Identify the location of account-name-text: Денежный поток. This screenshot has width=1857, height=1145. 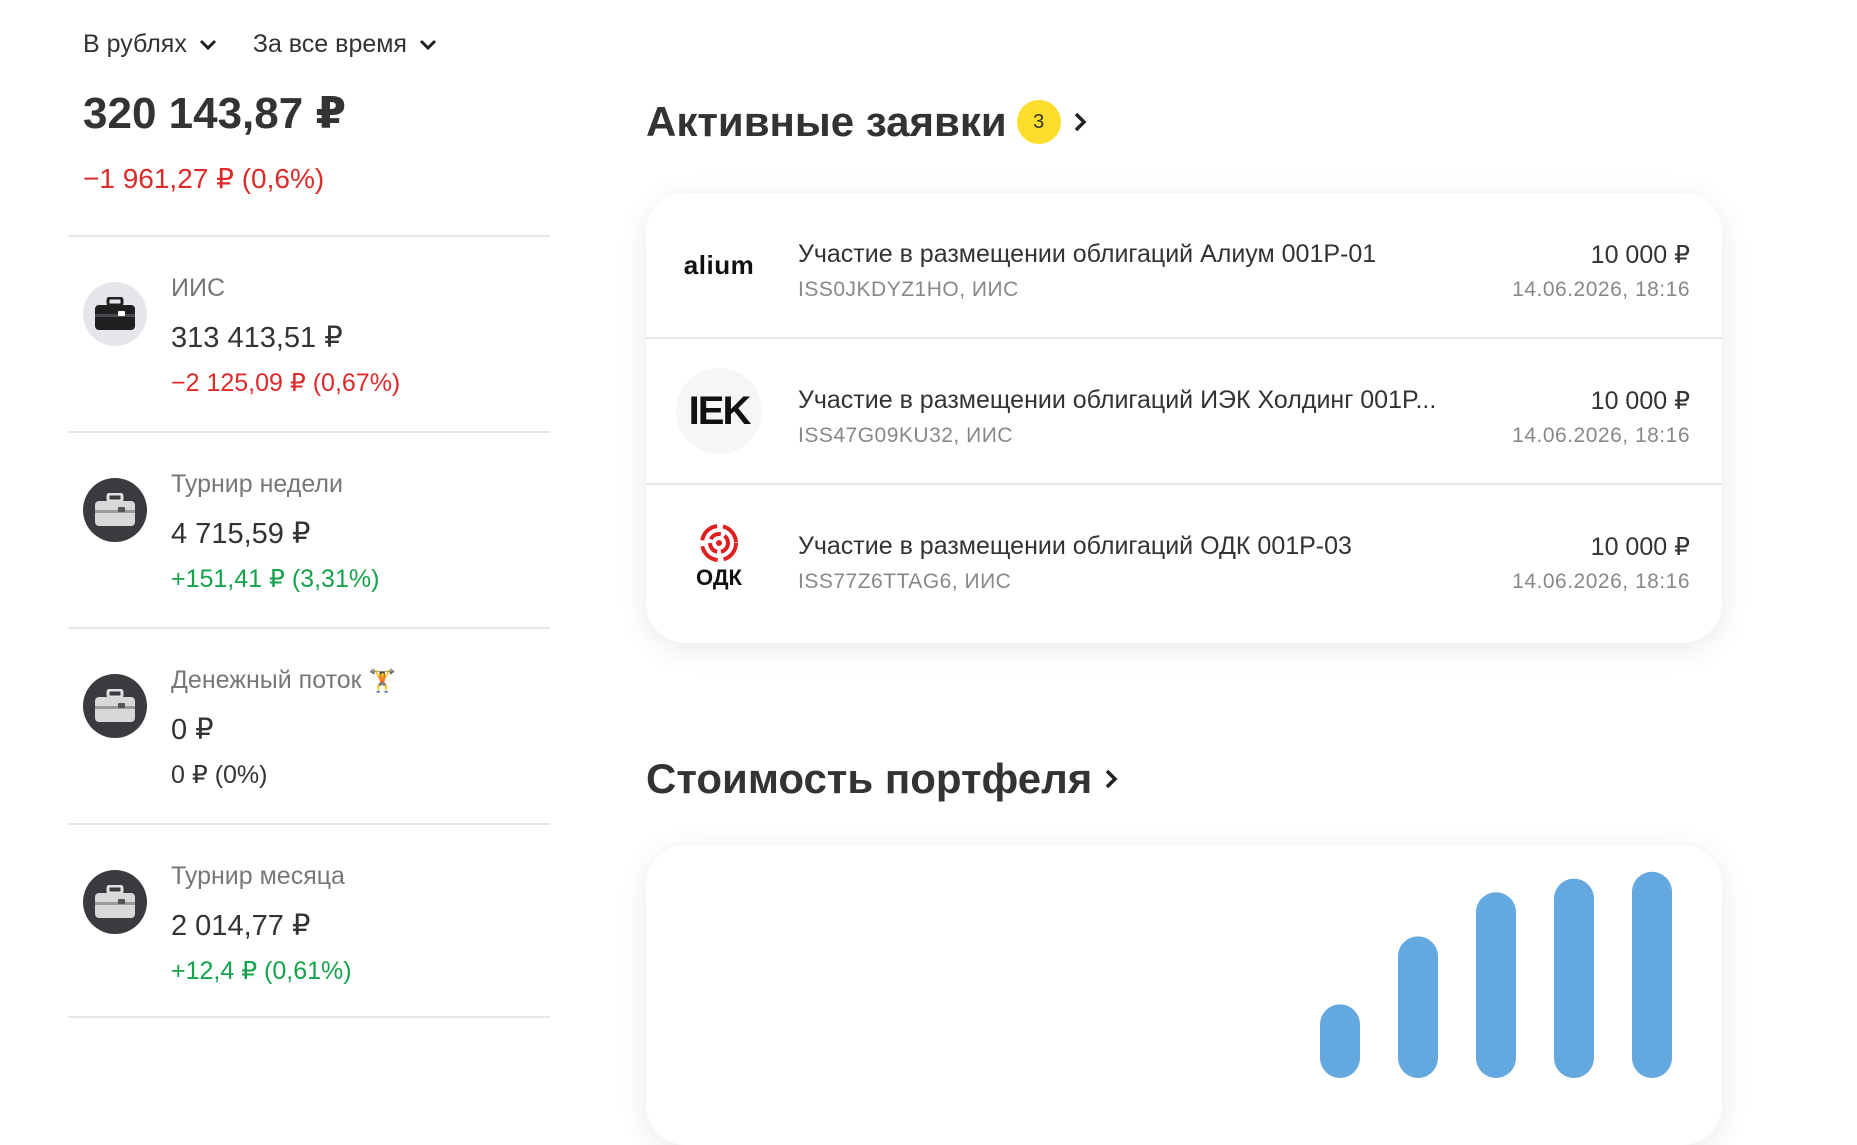
(266, 680).